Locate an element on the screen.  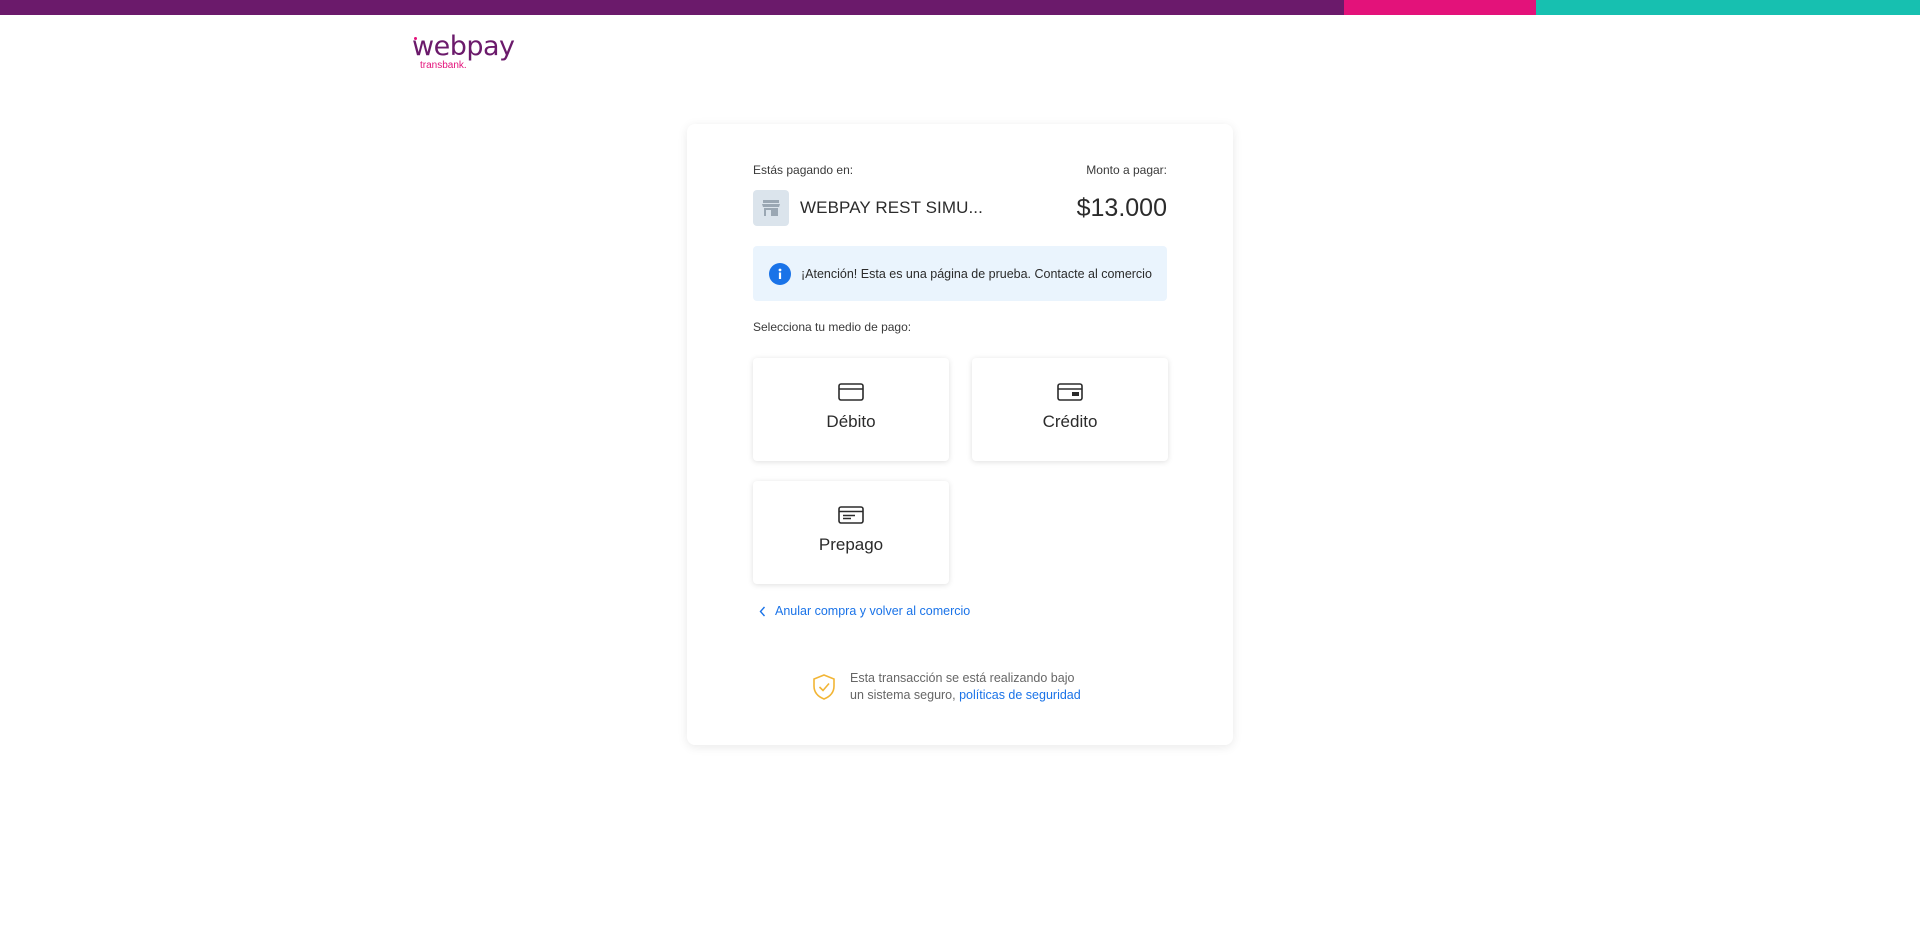
credit-option-button: Crédito is located at coordinates (1070, 409).